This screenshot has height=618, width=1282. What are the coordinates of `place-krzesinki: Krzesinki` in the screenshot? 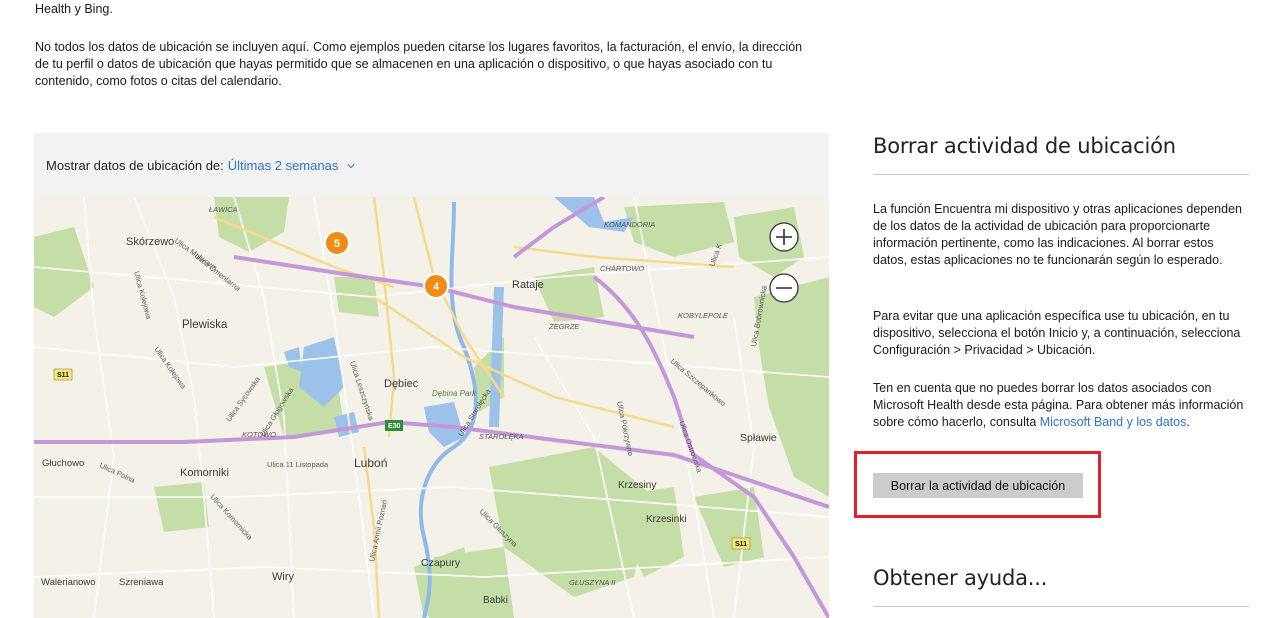 It's located at (666, 519).